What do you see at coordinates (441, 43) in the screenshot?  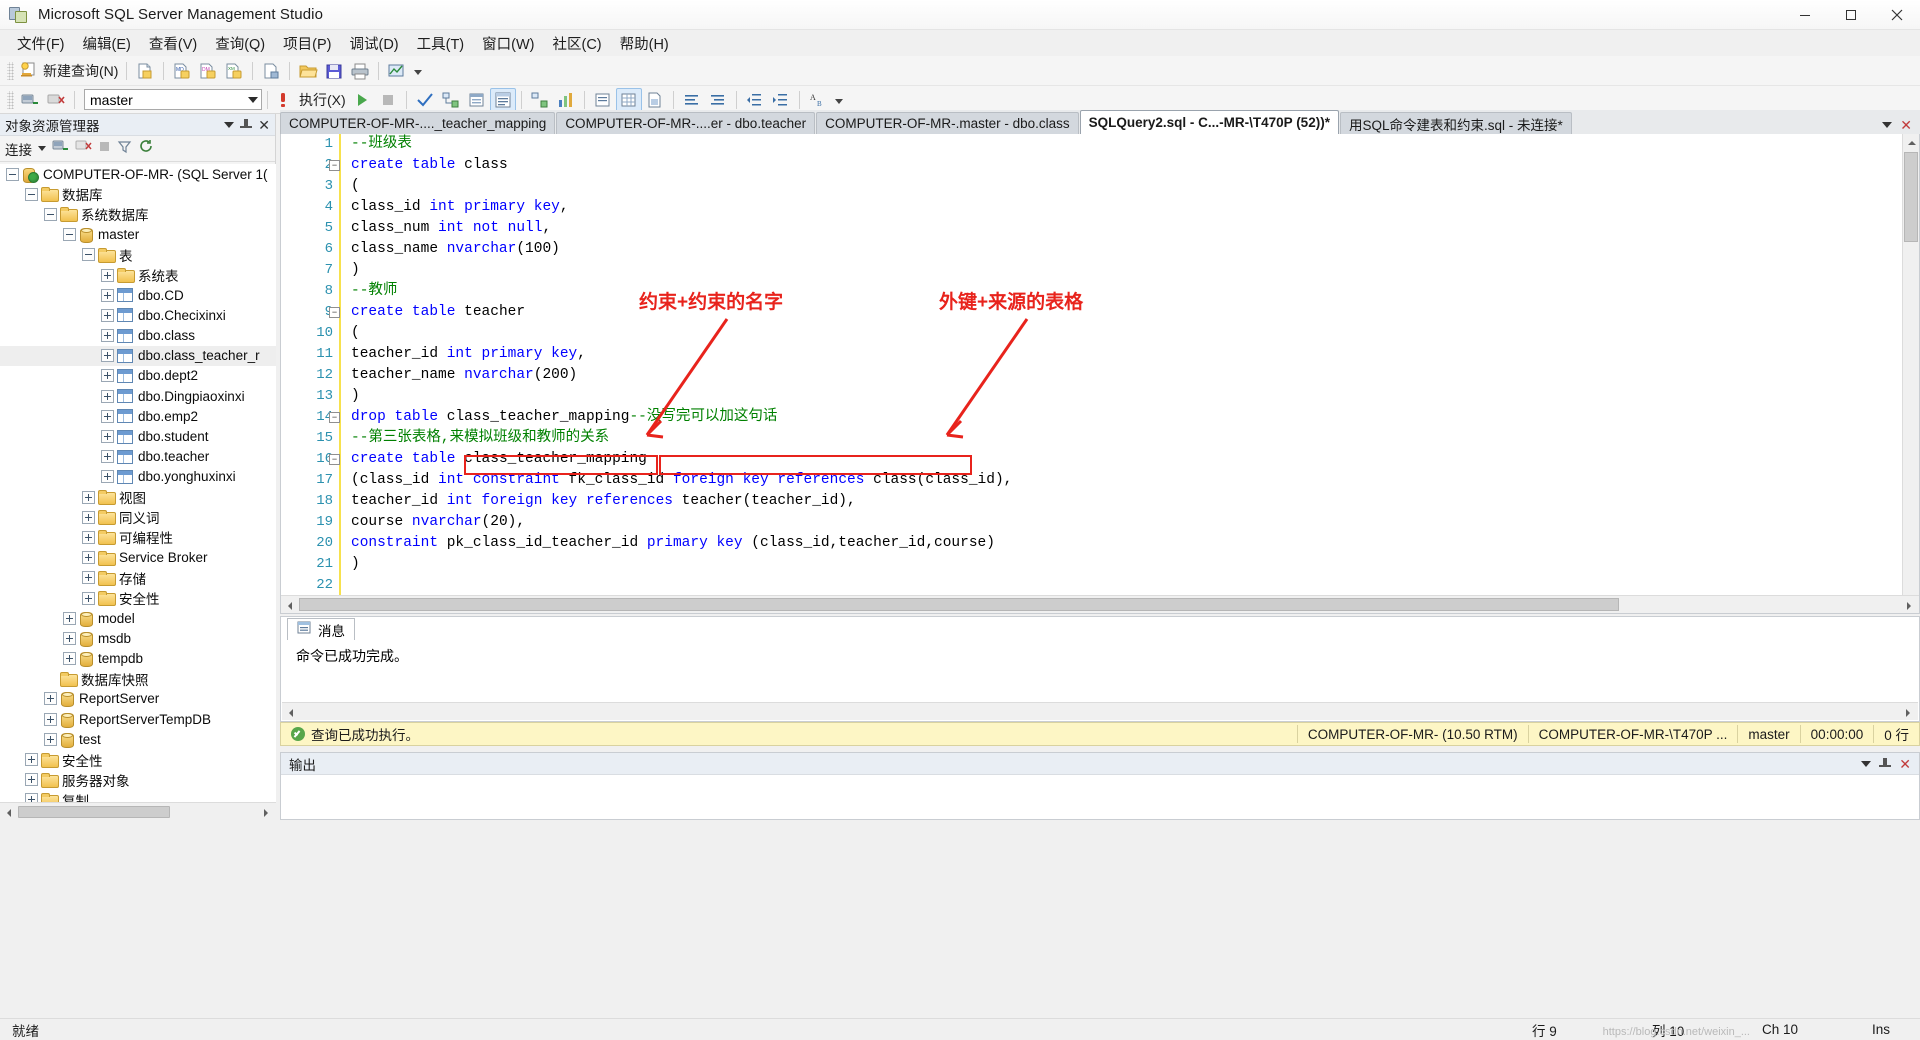 I see `menu-tools: 工具(T)` at bounding box center [441, 43].